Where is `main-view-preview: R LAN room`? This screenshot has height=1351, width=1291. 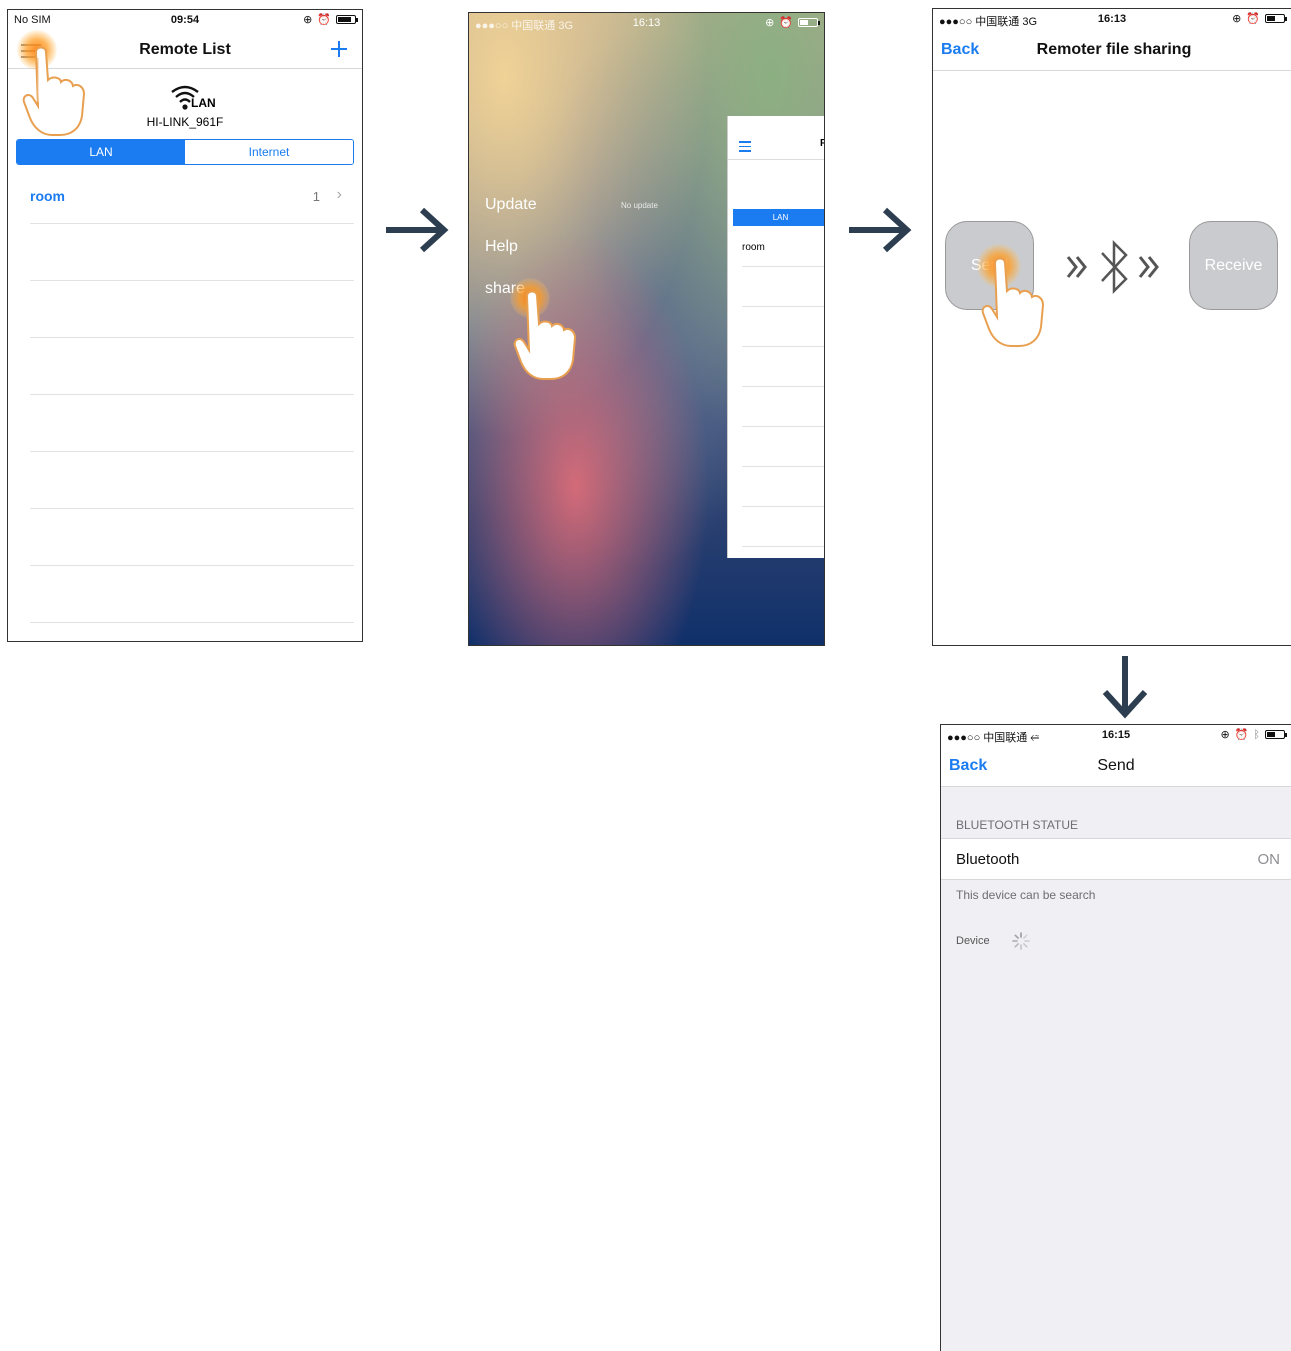 main-view-preview: R LAN room is located at coordinates (775, 337).